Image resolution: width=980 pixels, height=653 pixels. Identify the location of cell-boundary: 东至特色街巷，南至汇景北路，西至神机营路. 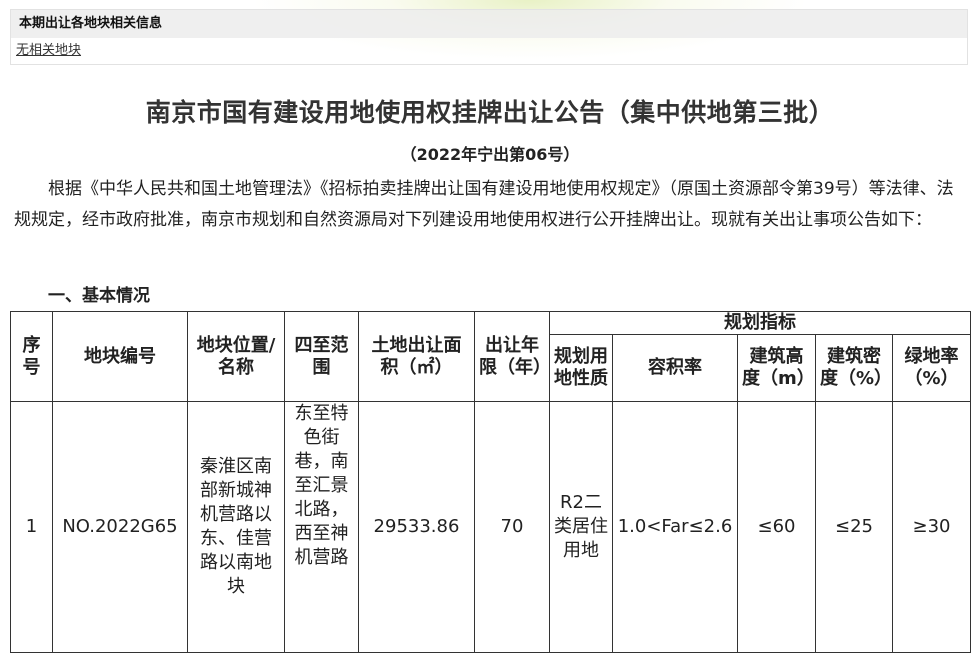
(321, 527).